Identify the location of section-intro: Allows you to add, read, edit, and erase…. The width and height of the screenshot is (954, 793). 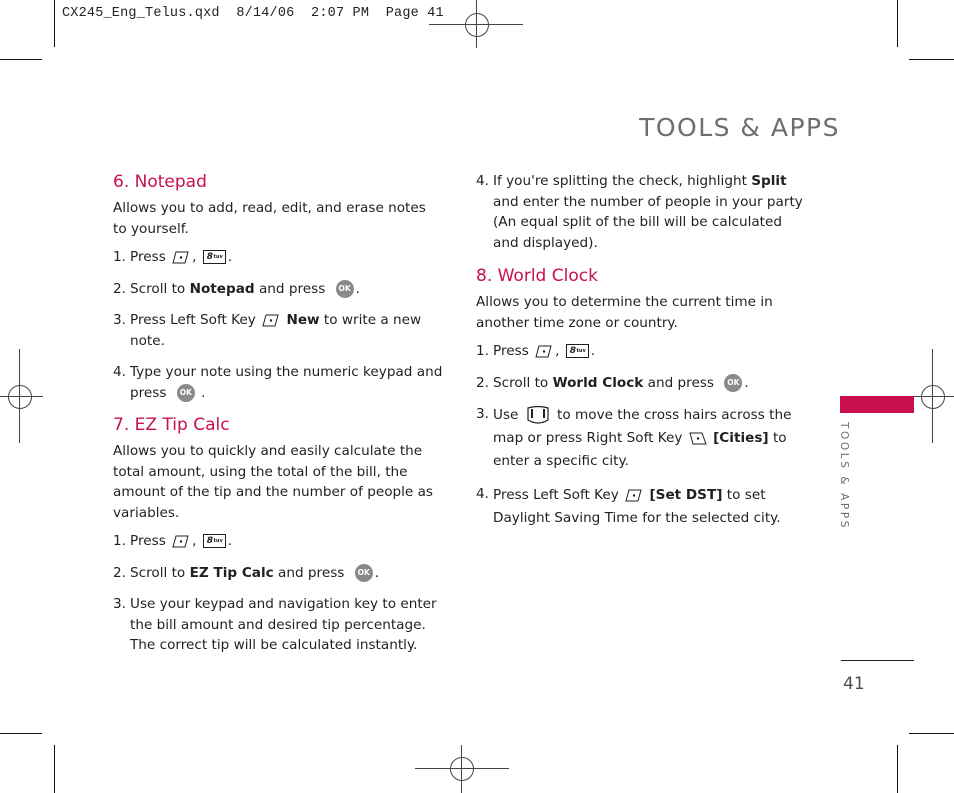
(269, 218).